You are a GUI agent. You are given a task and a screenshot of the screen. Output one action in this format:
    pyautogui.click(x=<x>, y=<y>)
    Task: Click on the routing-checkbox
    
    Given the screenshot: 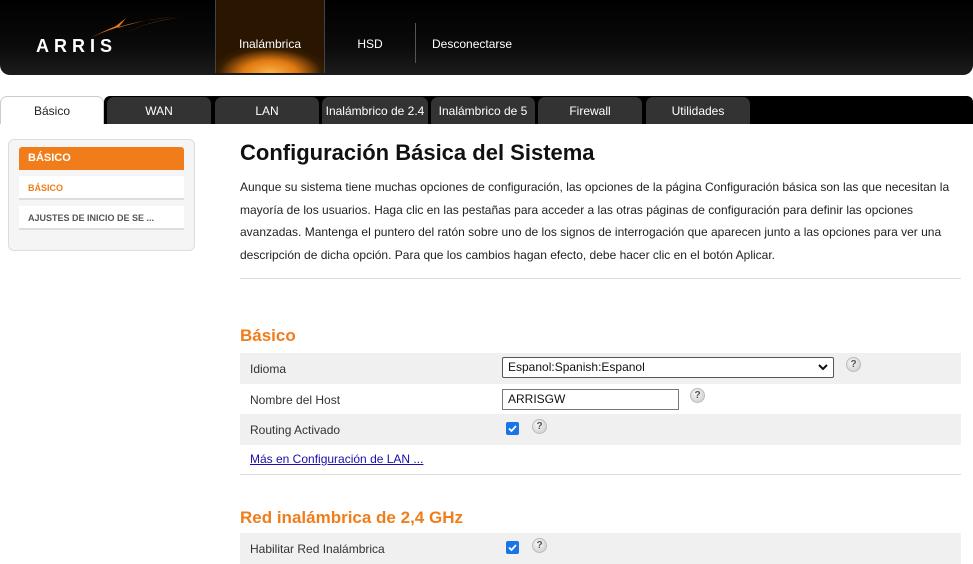 What is the action you would take?
    pyautogui.click(x=512, y=428)
    